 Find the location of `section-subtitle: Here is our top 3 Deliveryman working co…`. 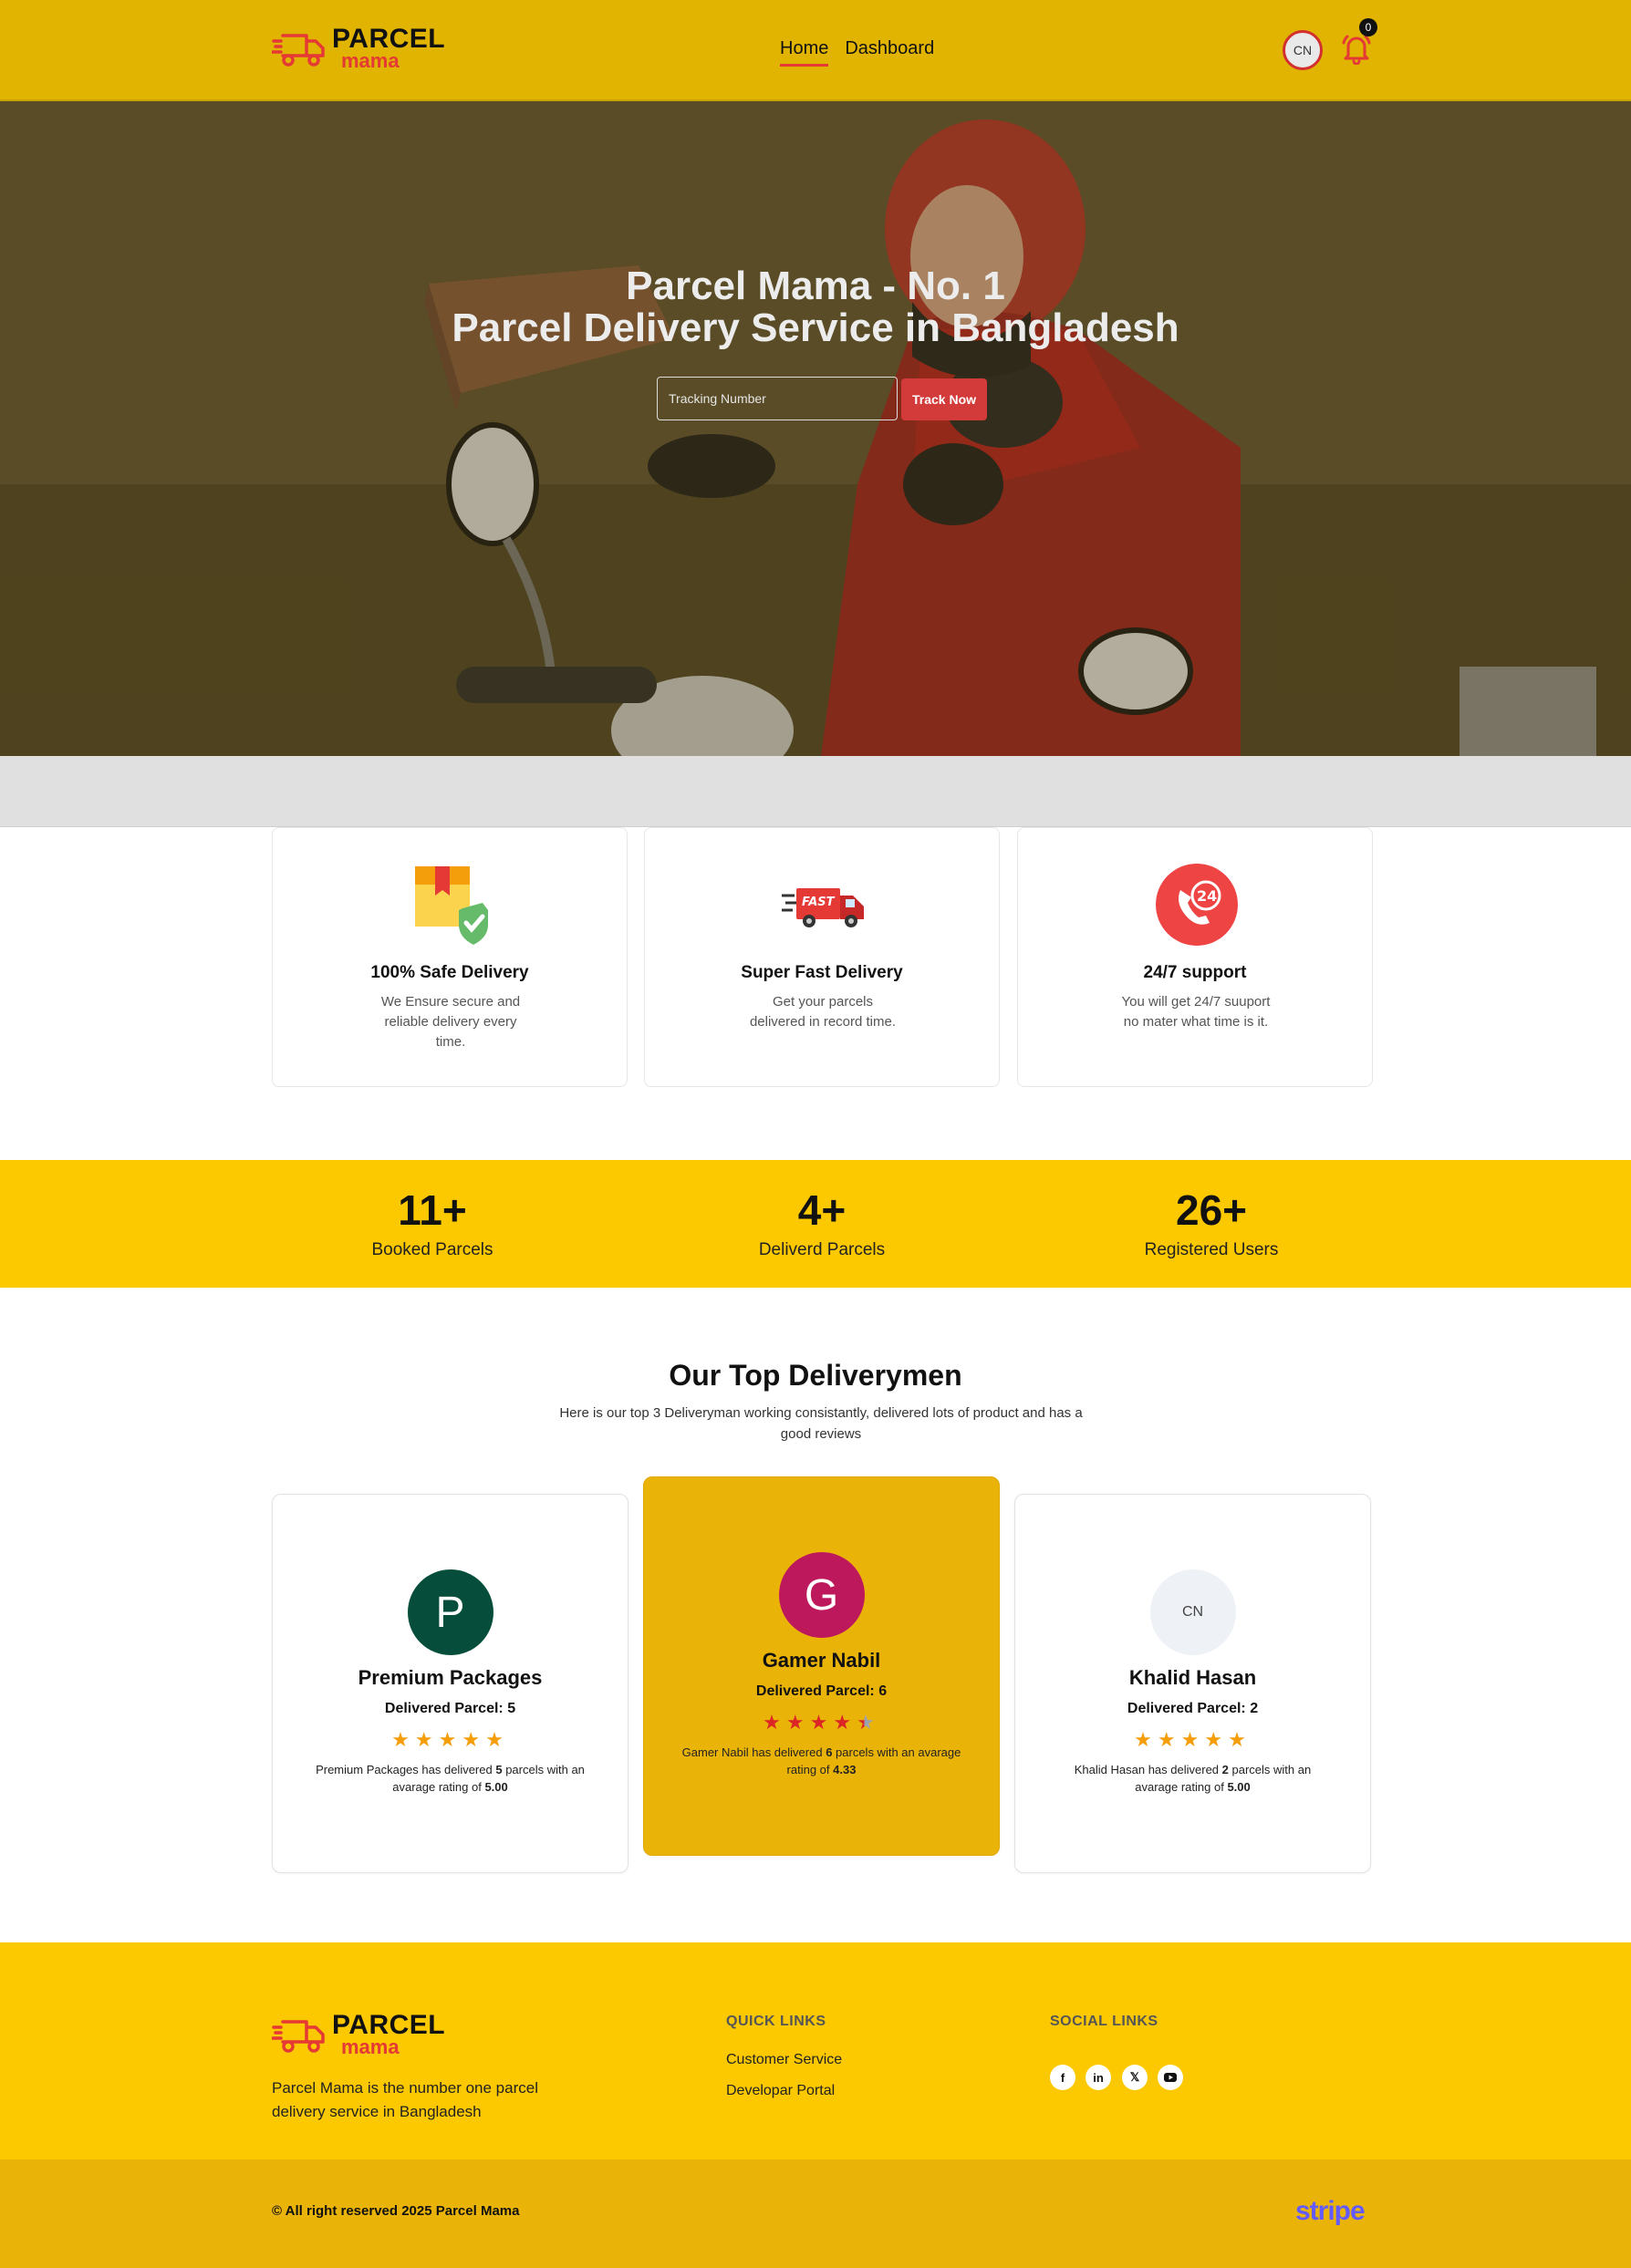

section-subtitle: Here is our top 3 Deliveryman working co… is located at coordinates (821, 1423).